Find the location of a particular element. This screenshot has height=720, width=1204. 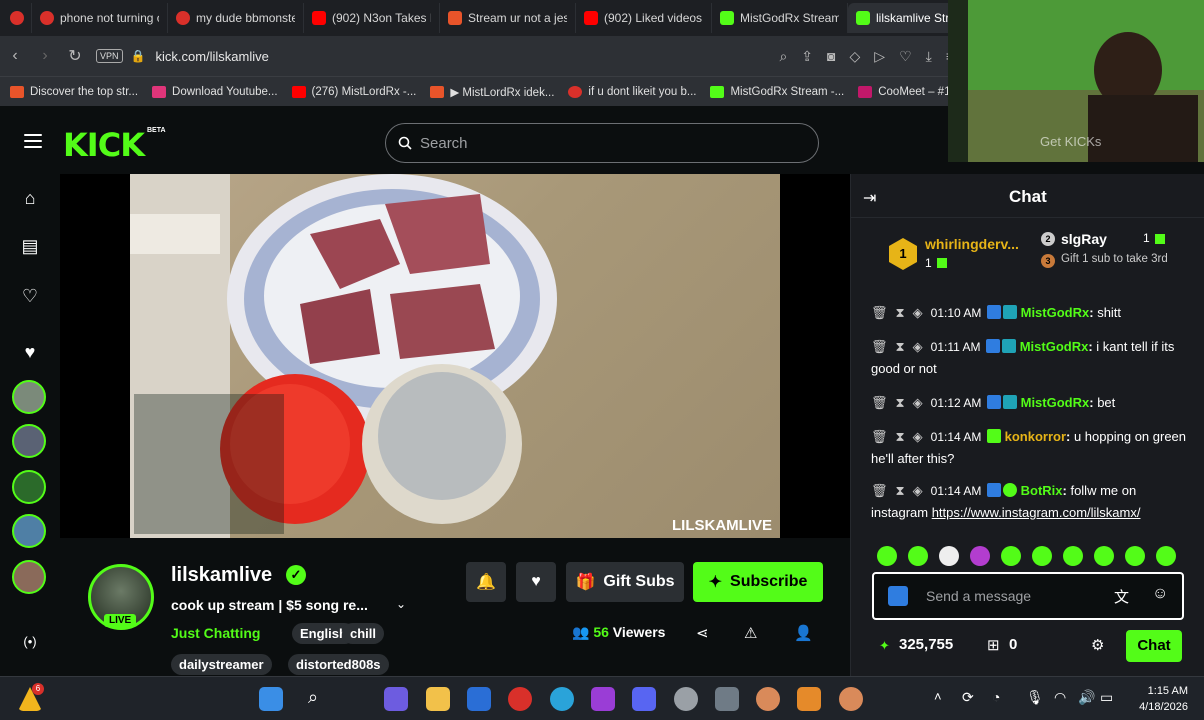

microphone-icon: 🎙 is located at coordinates (1035, 697).